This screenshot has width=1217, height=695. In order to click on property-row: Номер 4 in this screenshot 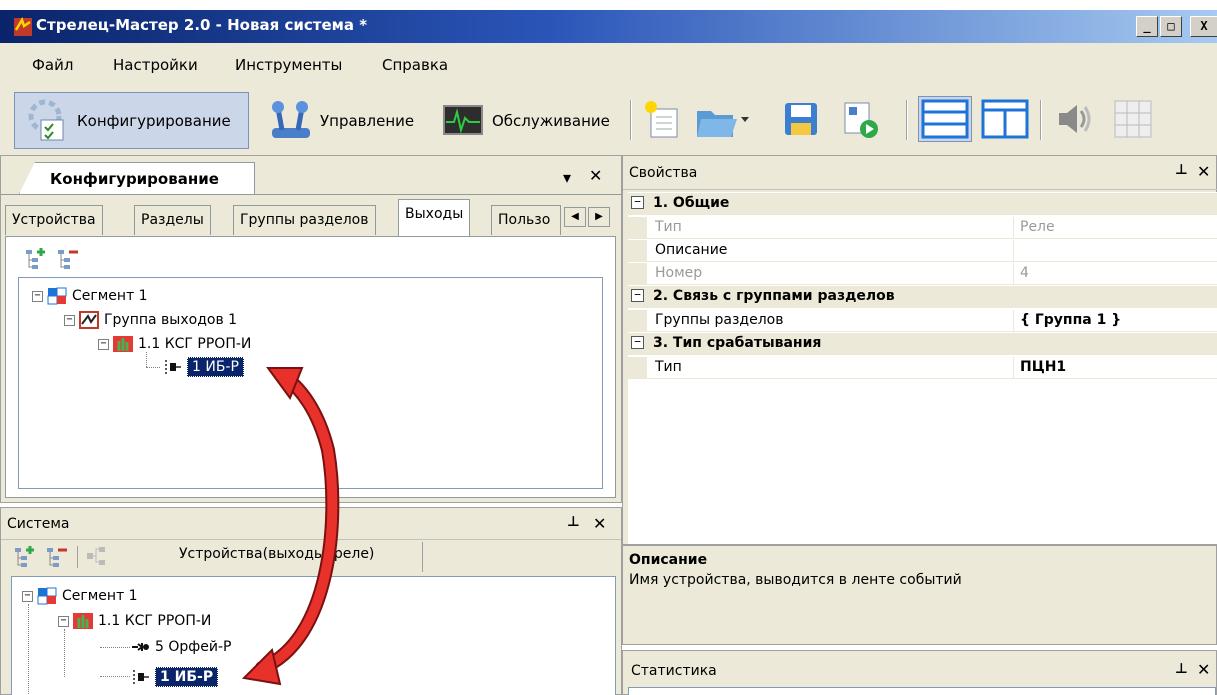, I will do `click(922, 274)`.